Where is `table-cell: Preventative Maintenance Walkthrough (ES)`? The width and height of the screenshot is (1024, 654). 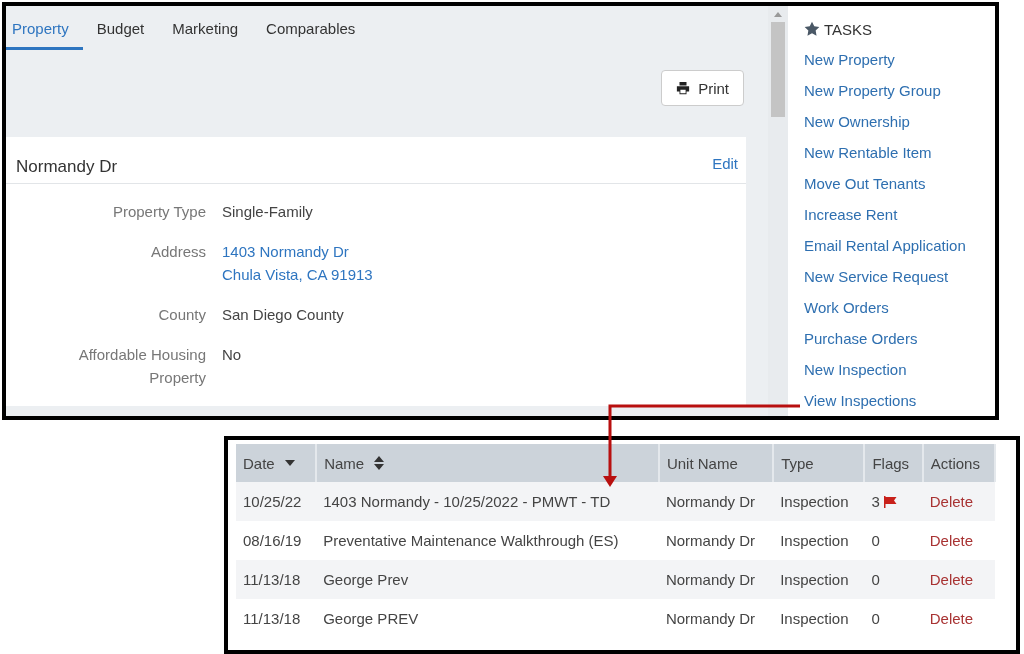 table-cell: Preventative Maintenance Walkthrough (ES) is located at coordinates (487, 540).